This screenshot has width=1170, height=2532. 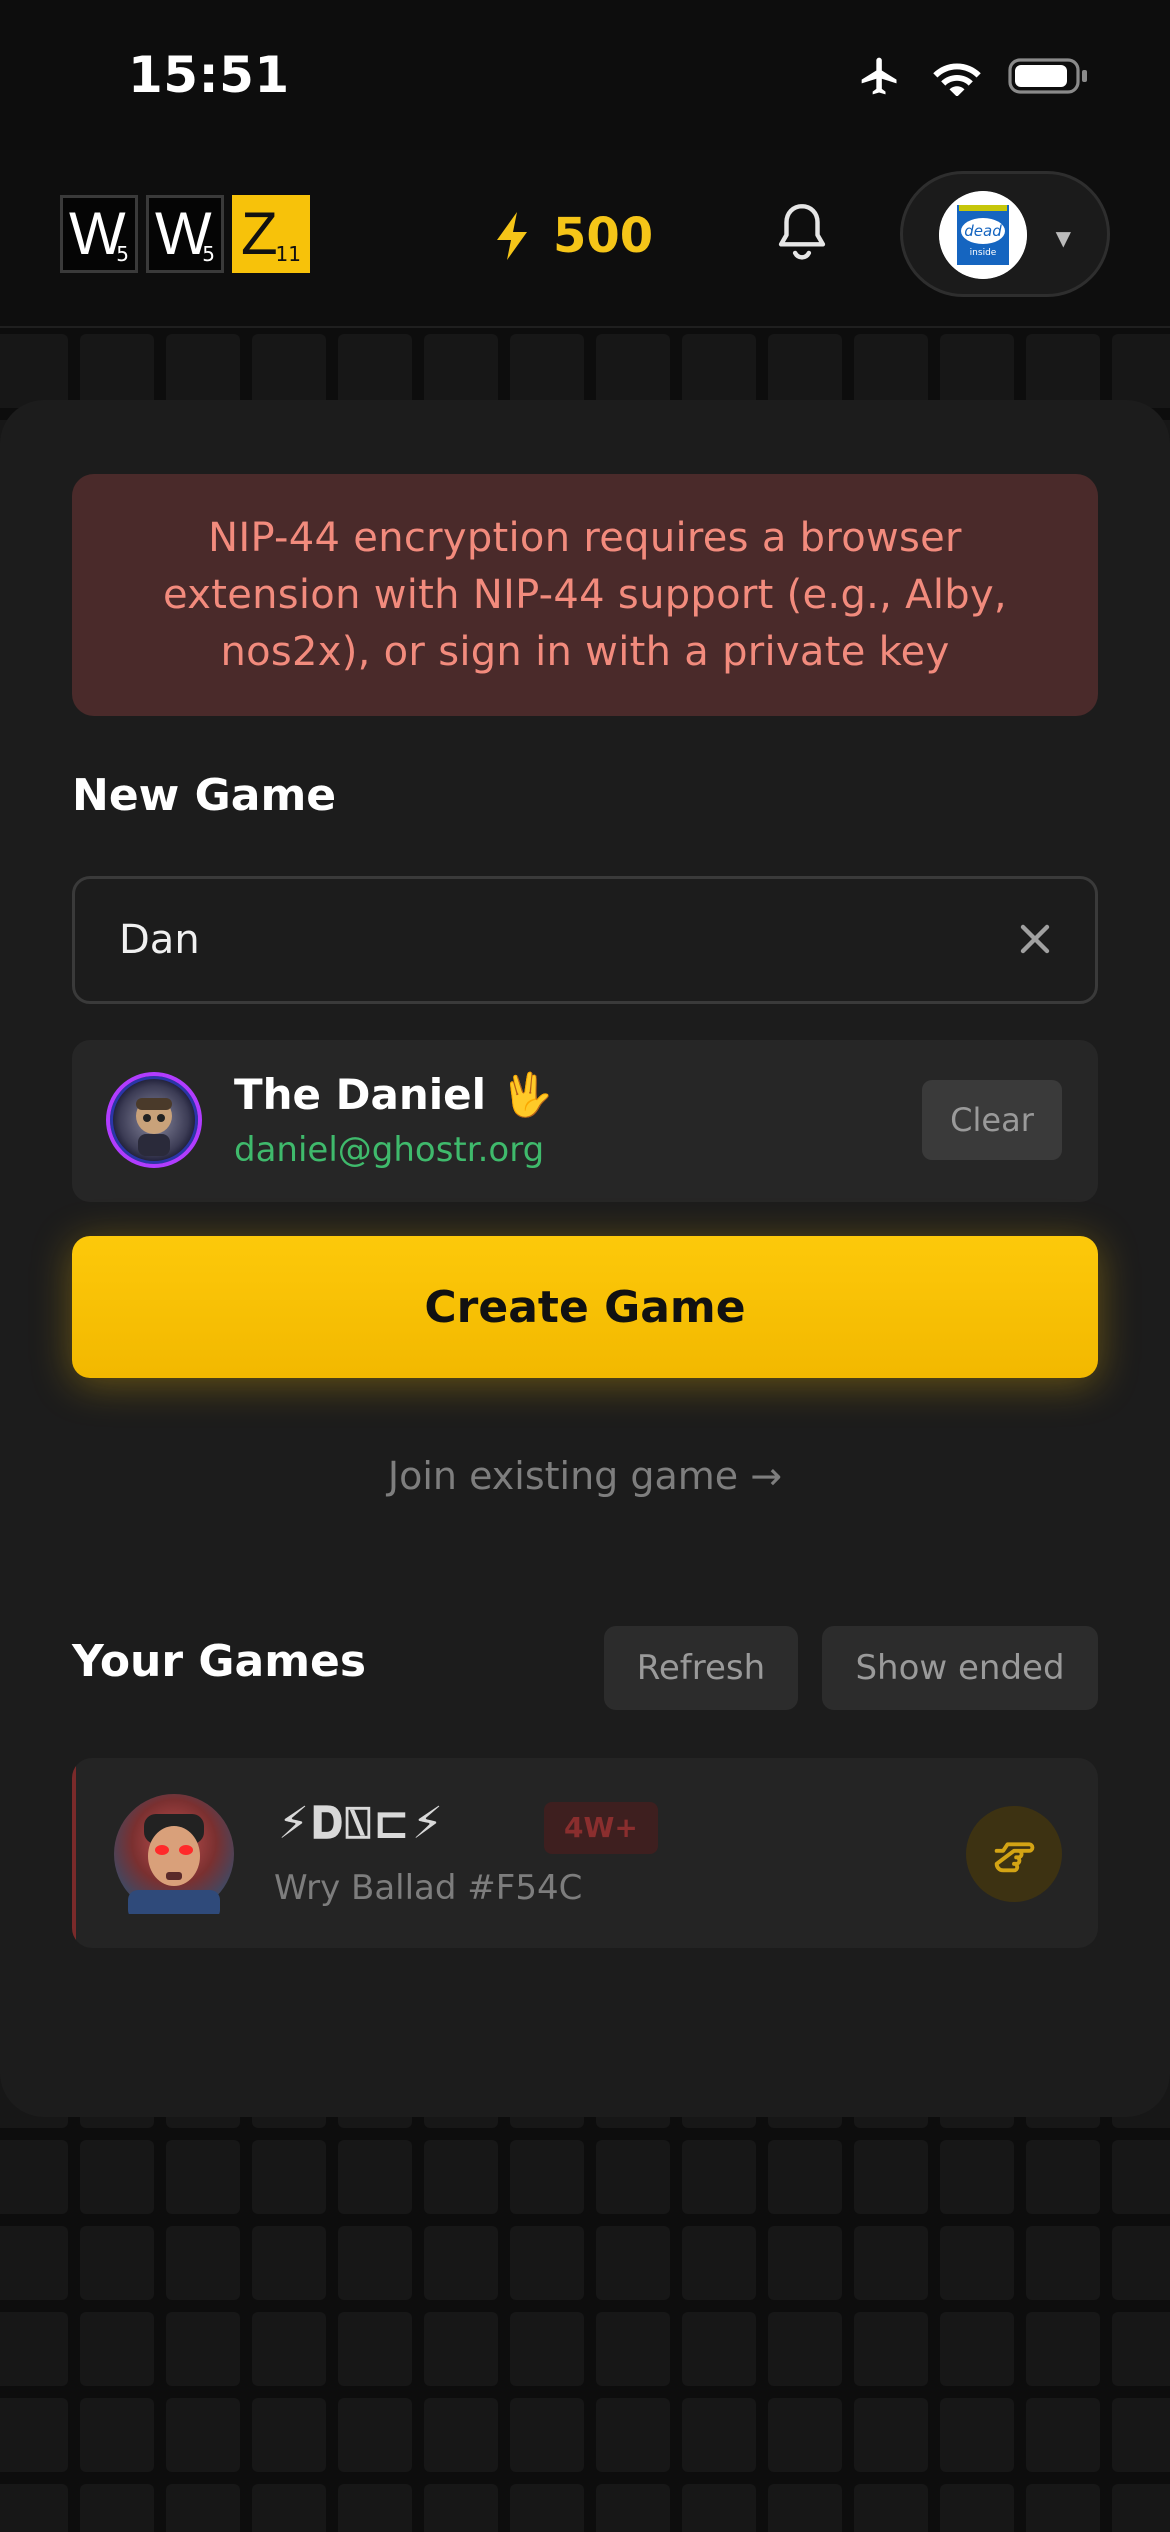 I want to click on bell-icon, so click(x=802, y=232).